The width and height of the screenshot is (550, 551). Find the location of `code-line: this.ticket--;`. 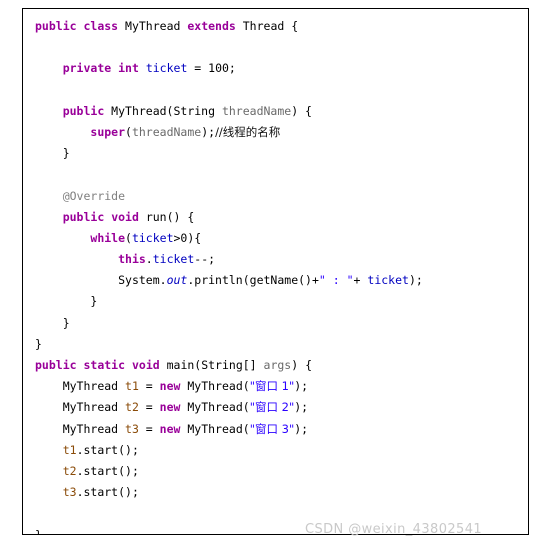

code-line: this.ticket--; is located at coordinates (275, 259).